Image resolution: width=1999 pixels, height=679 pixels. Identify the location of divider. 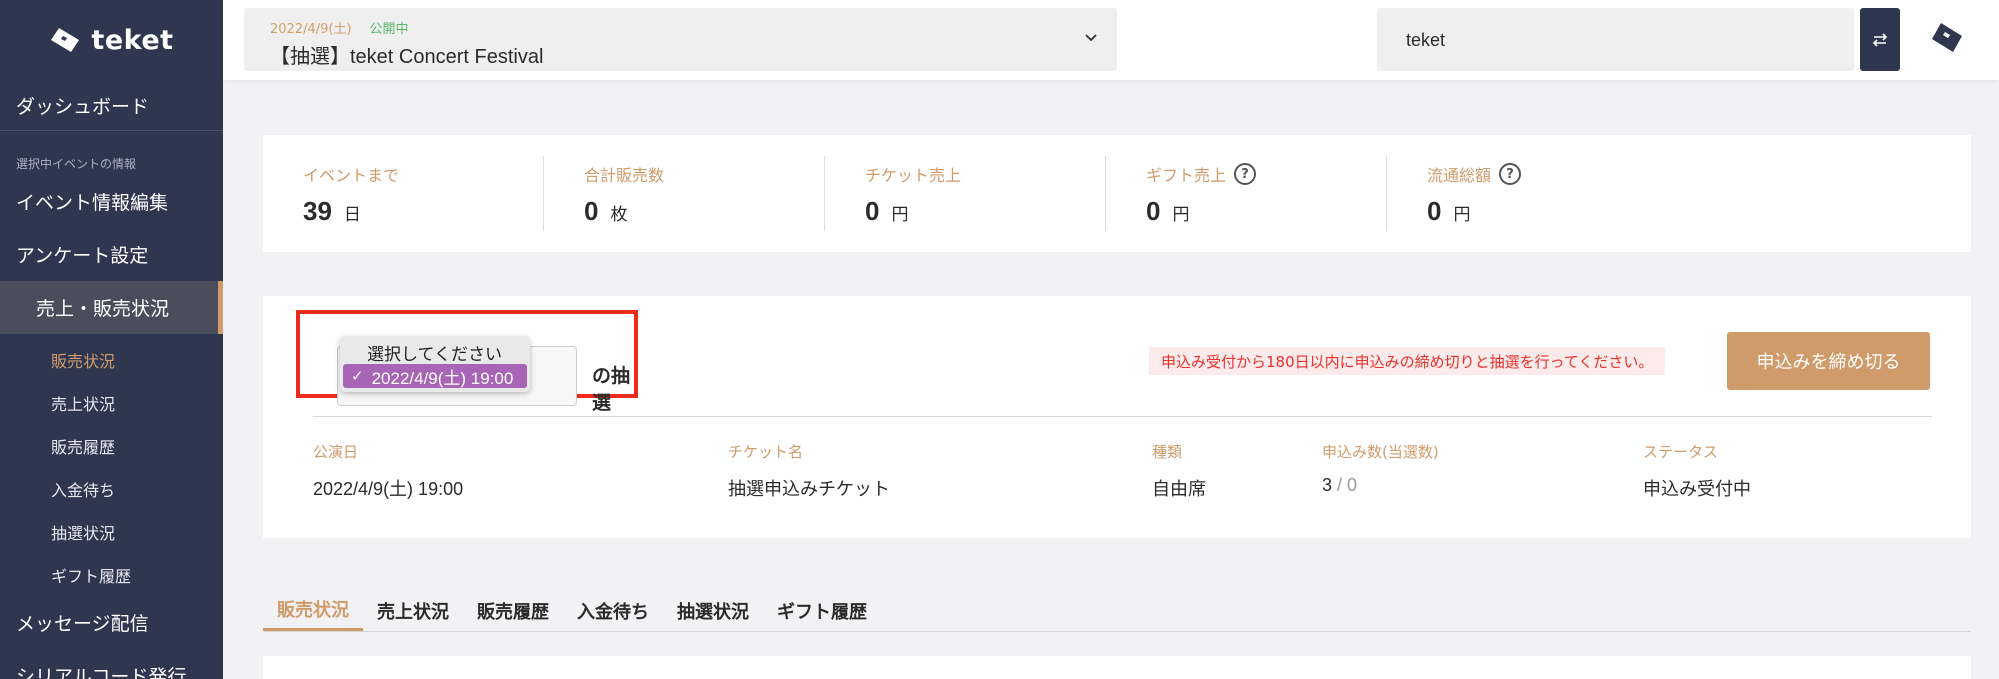
(1122, 416).